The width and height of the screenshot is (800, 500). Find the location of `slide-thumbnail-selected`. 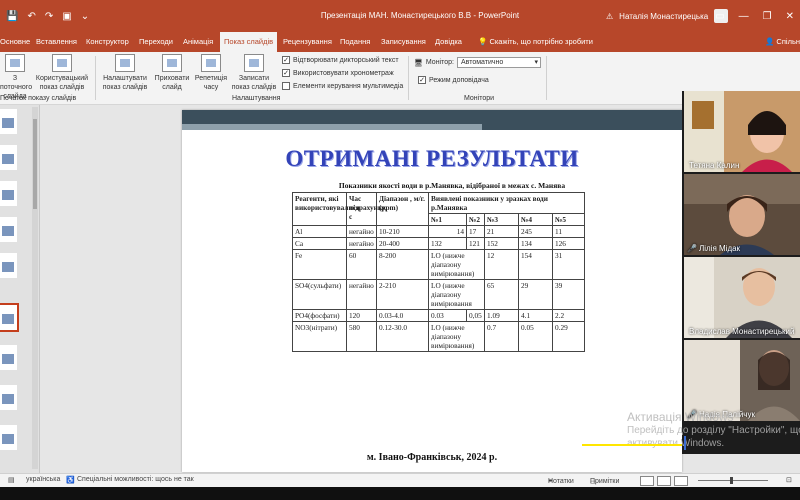

slide-thumbnail-selected is located at coordinates (9, 317).